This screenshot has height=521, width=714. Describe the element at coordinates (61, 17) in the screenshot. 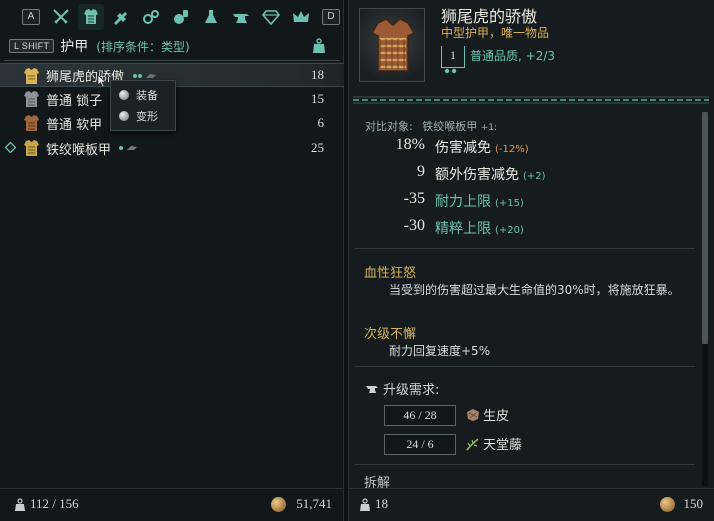

I see `swords-icon` at that location.